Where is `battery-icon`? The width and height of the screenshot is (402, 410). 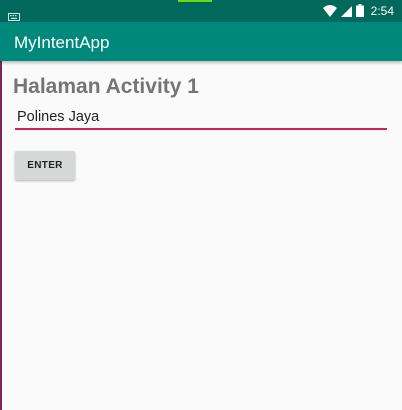 battery-icon is located at coordinates (359, 11).